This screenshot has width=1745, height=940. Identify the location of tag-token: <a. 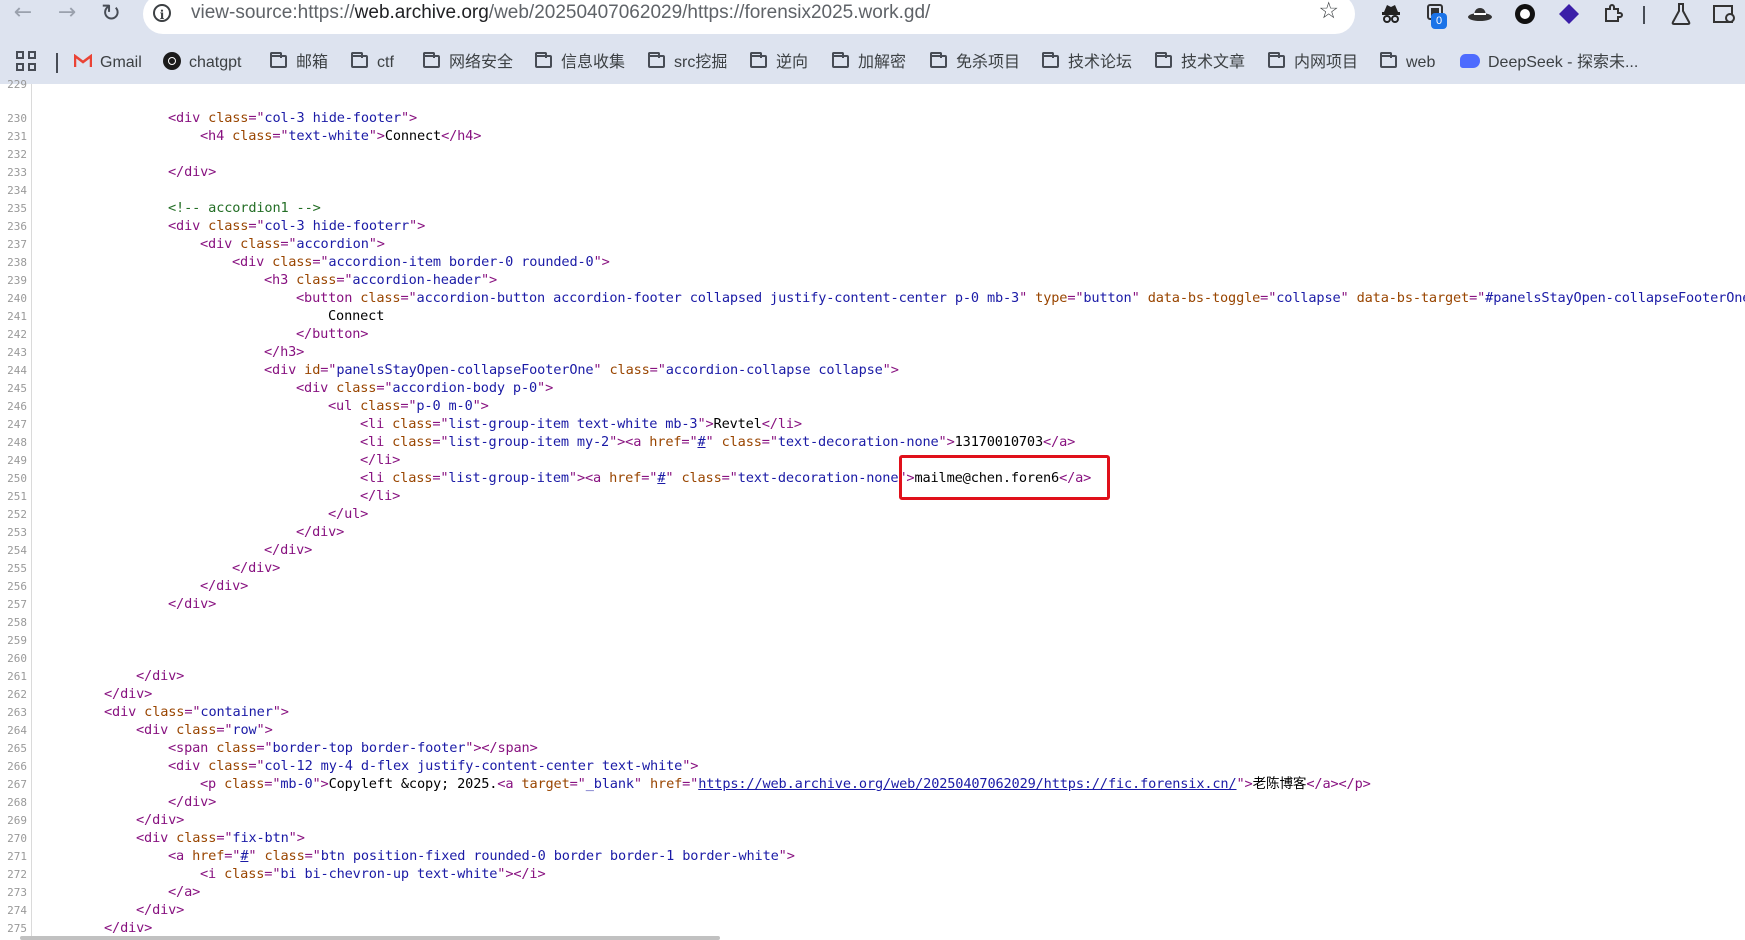
(180, 856).